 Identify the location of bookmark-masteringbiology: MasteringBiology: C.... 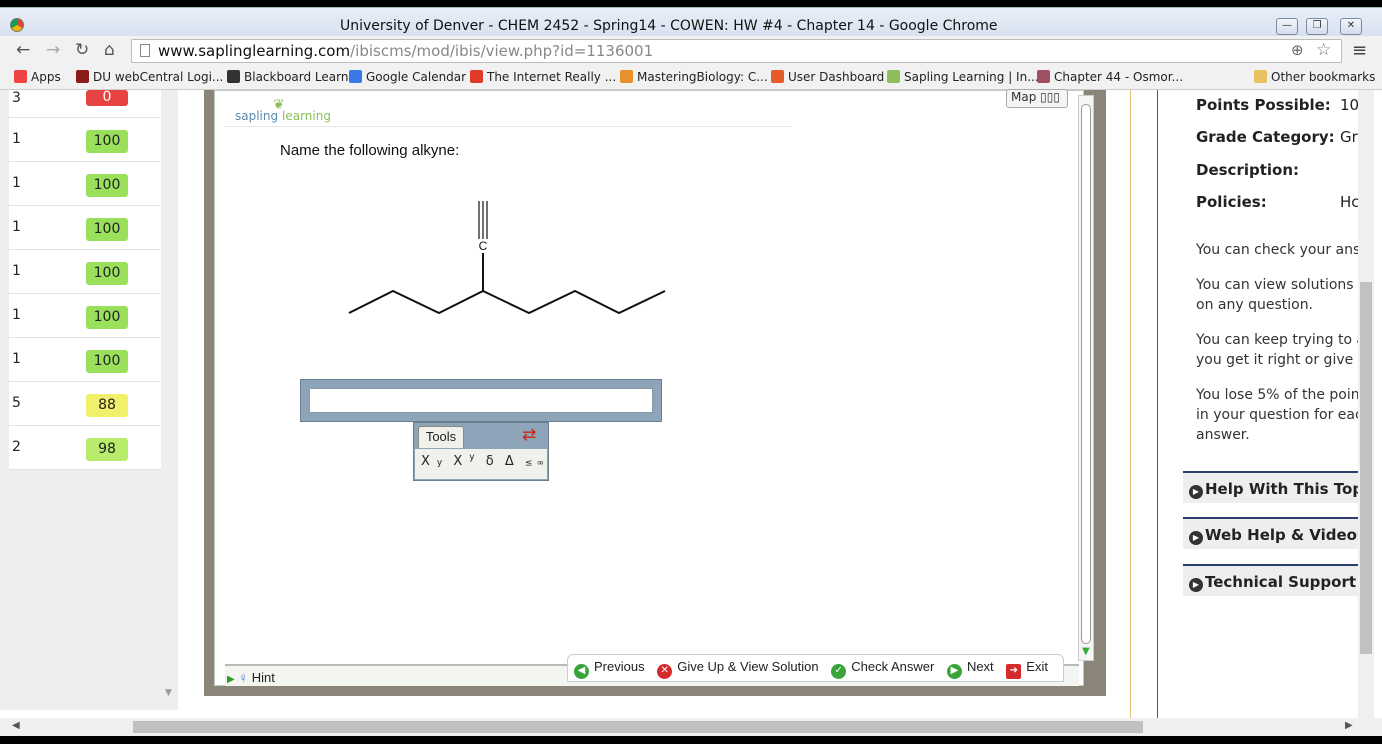
(694, 77).